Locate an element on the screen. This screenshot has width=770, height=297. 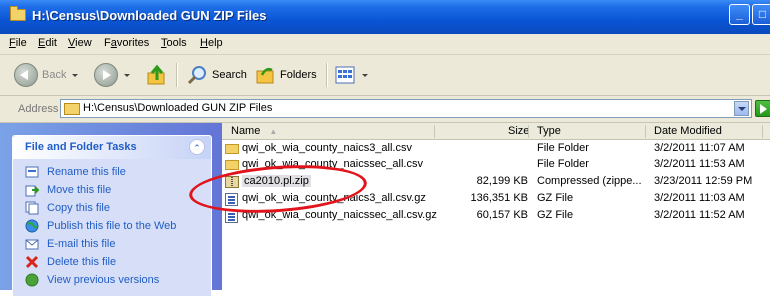
copy-icon is located at coordinates (32, 208).